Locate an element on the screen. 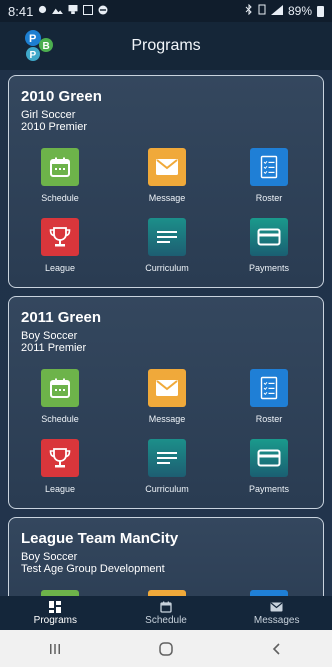 This screenshot has width=332, height=667. app-header: P B P Programs is located at coordinates (166, 46).